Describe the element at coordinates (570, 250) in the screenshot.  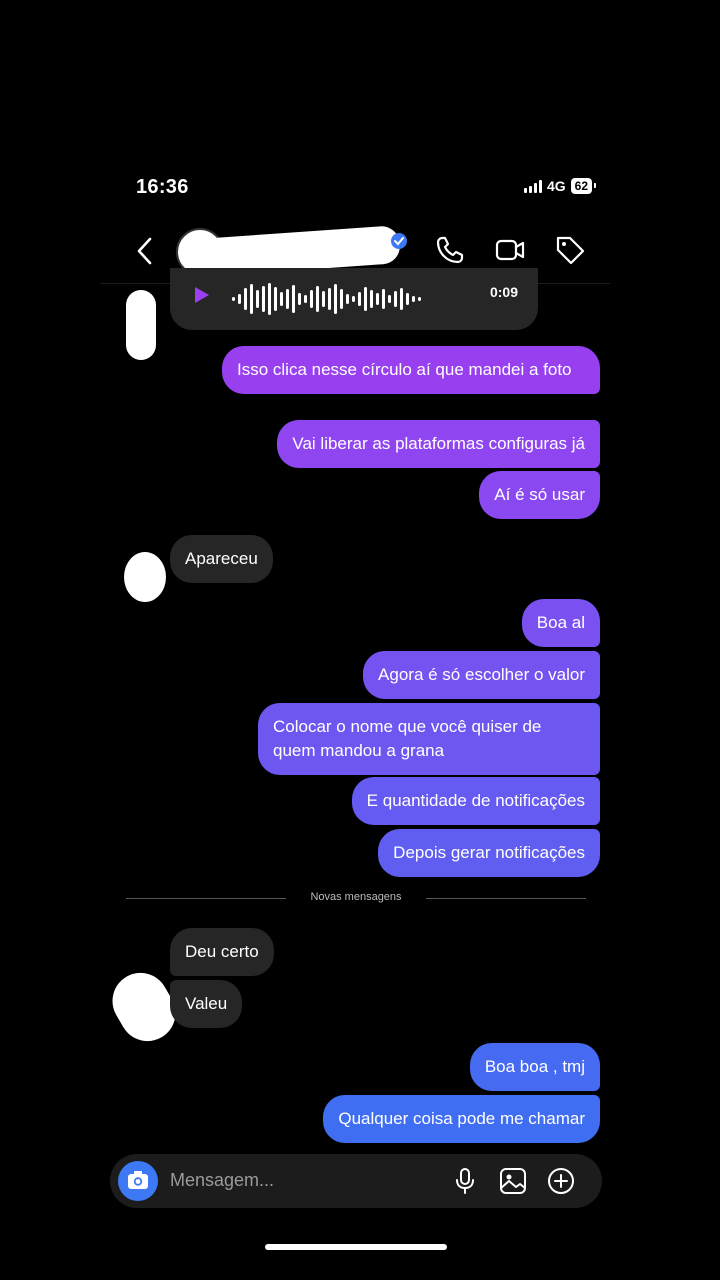
I see `tag-icon` at that location.